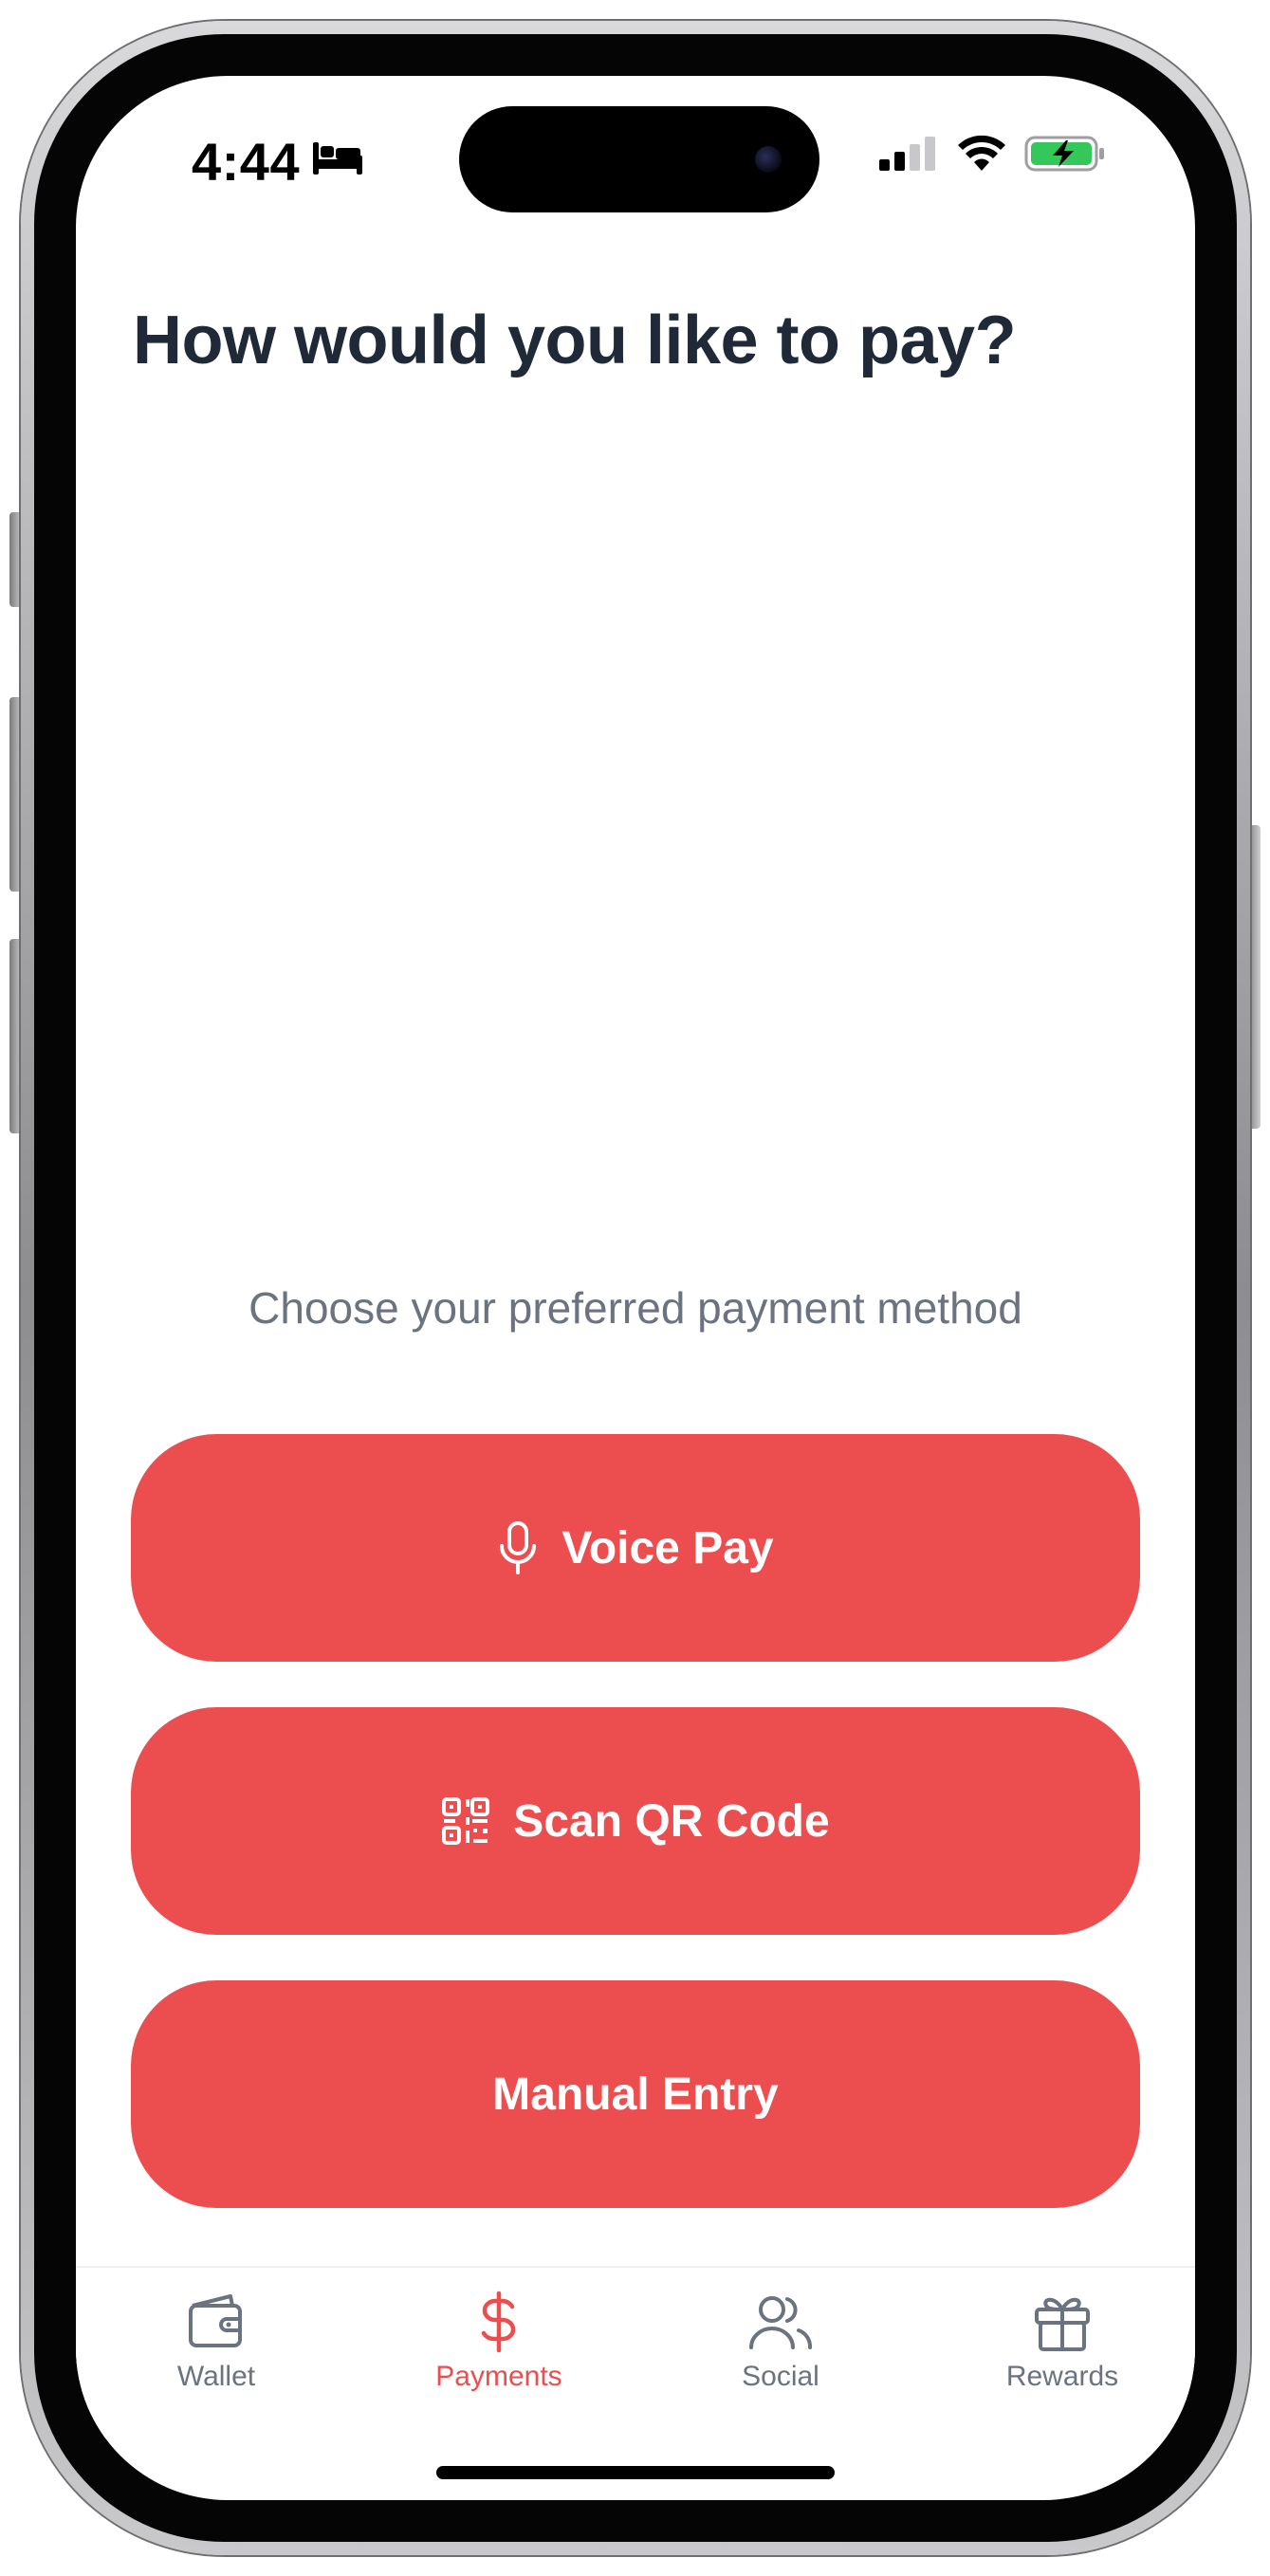 The height and width of the screenshot is (2576, 1270). What do you see at coordinates (635, 1308) in the screenshot?
I see `subtitle: Choose your preferred payment method` at bounding box center [635, 1308].